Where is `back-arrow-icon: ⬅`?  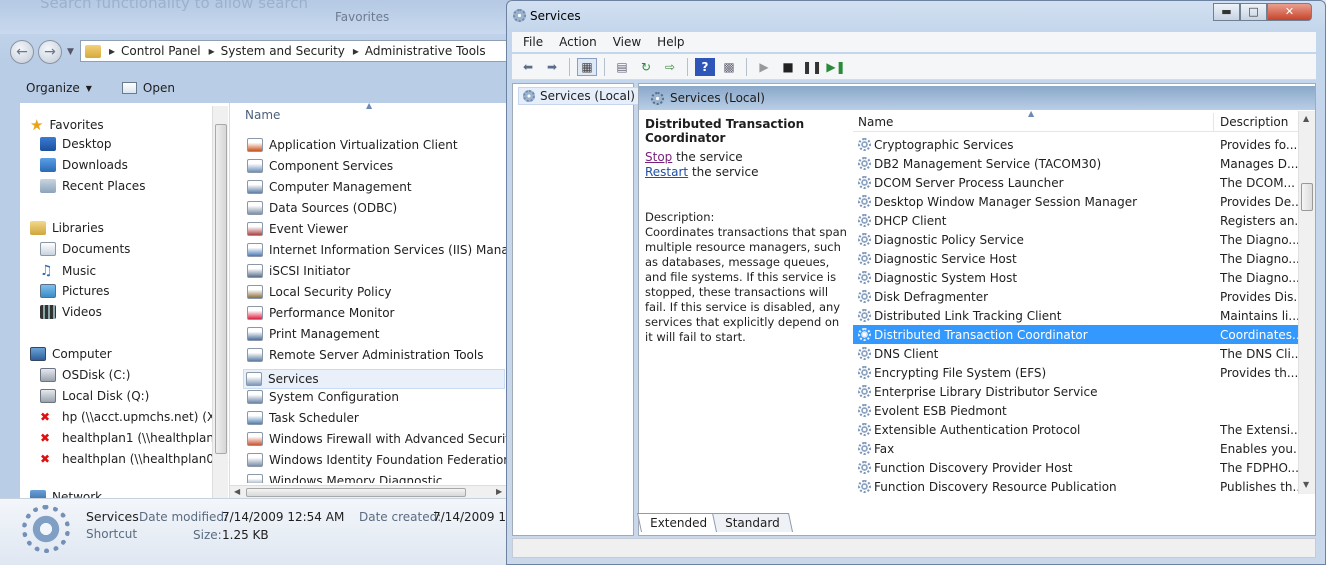 back-arrow-icon: ⬅ is located at coordinates (528, 67).